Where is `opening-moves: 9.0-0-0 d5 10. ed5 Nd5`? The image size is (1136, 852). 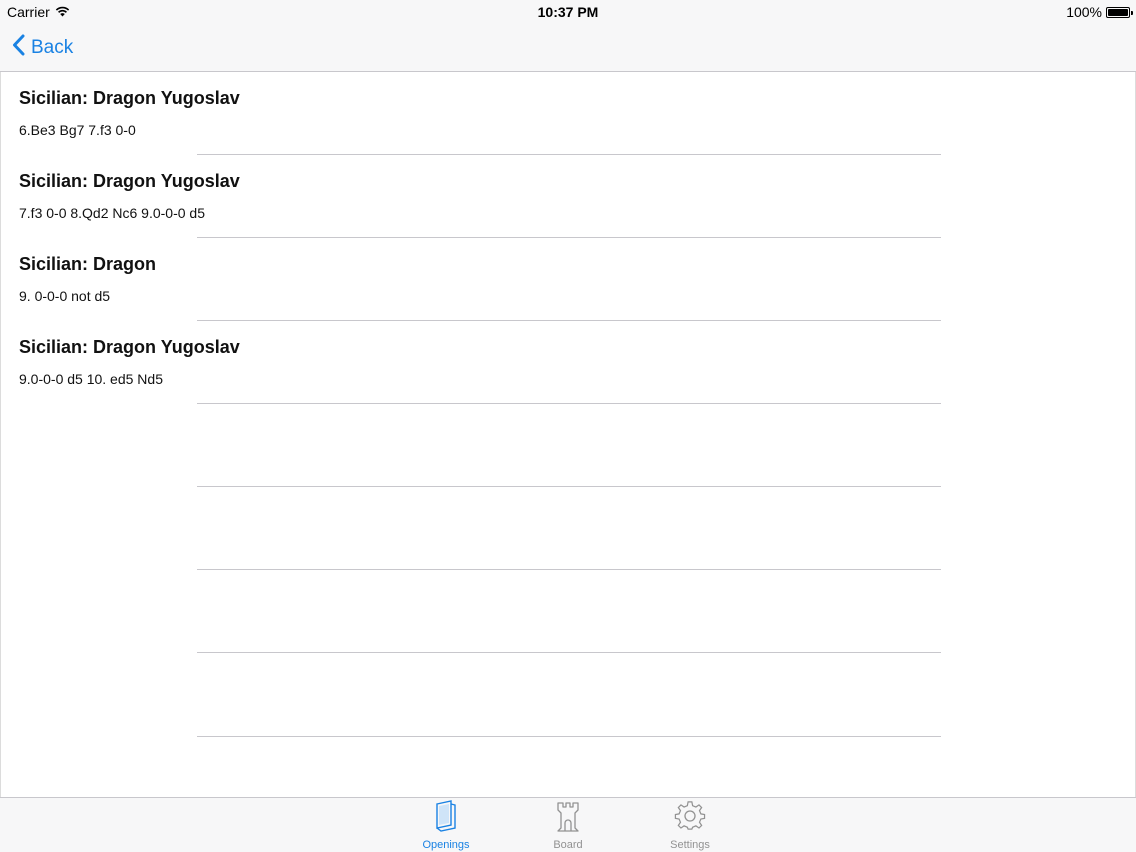 opening-moves: 9.0-0-0 d5 10. ed5 Nd5 is located at coordinates (91, 379).